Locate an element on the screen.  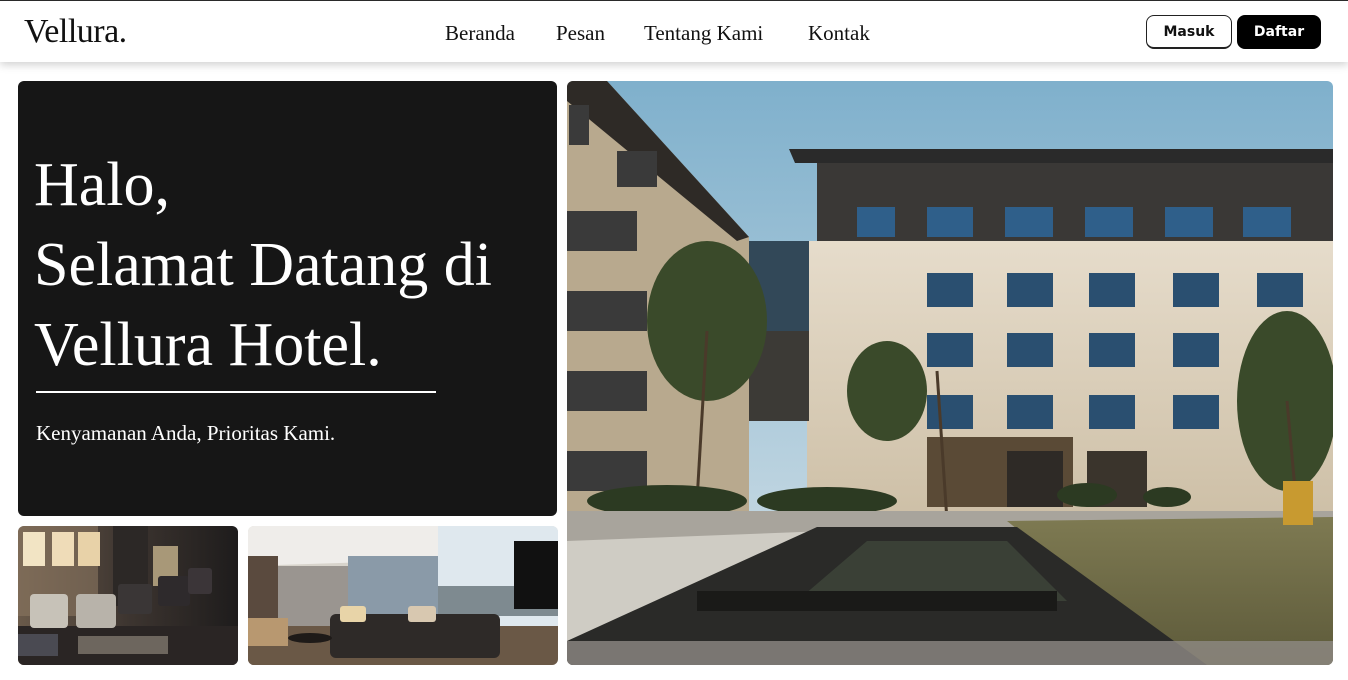
suite-photo is located at coordinates (403, 595).